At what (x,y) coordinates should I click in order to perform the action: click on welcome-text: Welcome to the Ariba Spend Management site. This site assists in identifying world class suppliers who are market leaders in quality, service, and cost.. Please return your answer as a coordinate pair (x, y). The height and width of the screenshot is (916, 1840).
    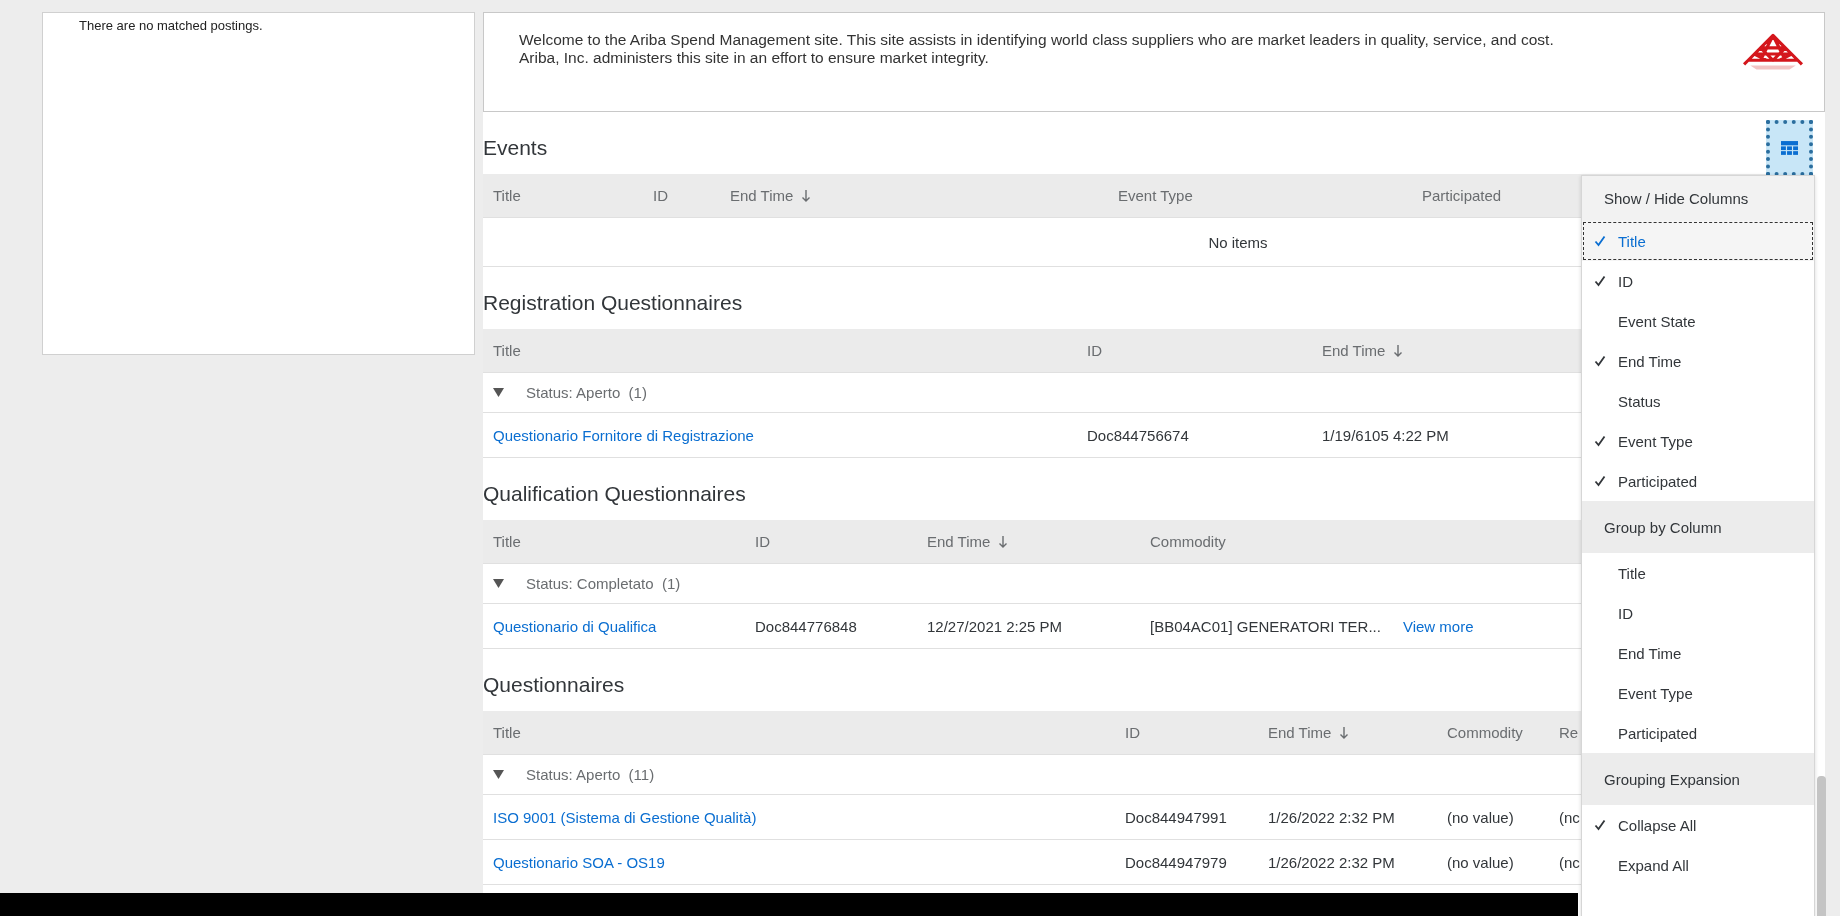
    Looking at the image, I should click on (1036, 40).